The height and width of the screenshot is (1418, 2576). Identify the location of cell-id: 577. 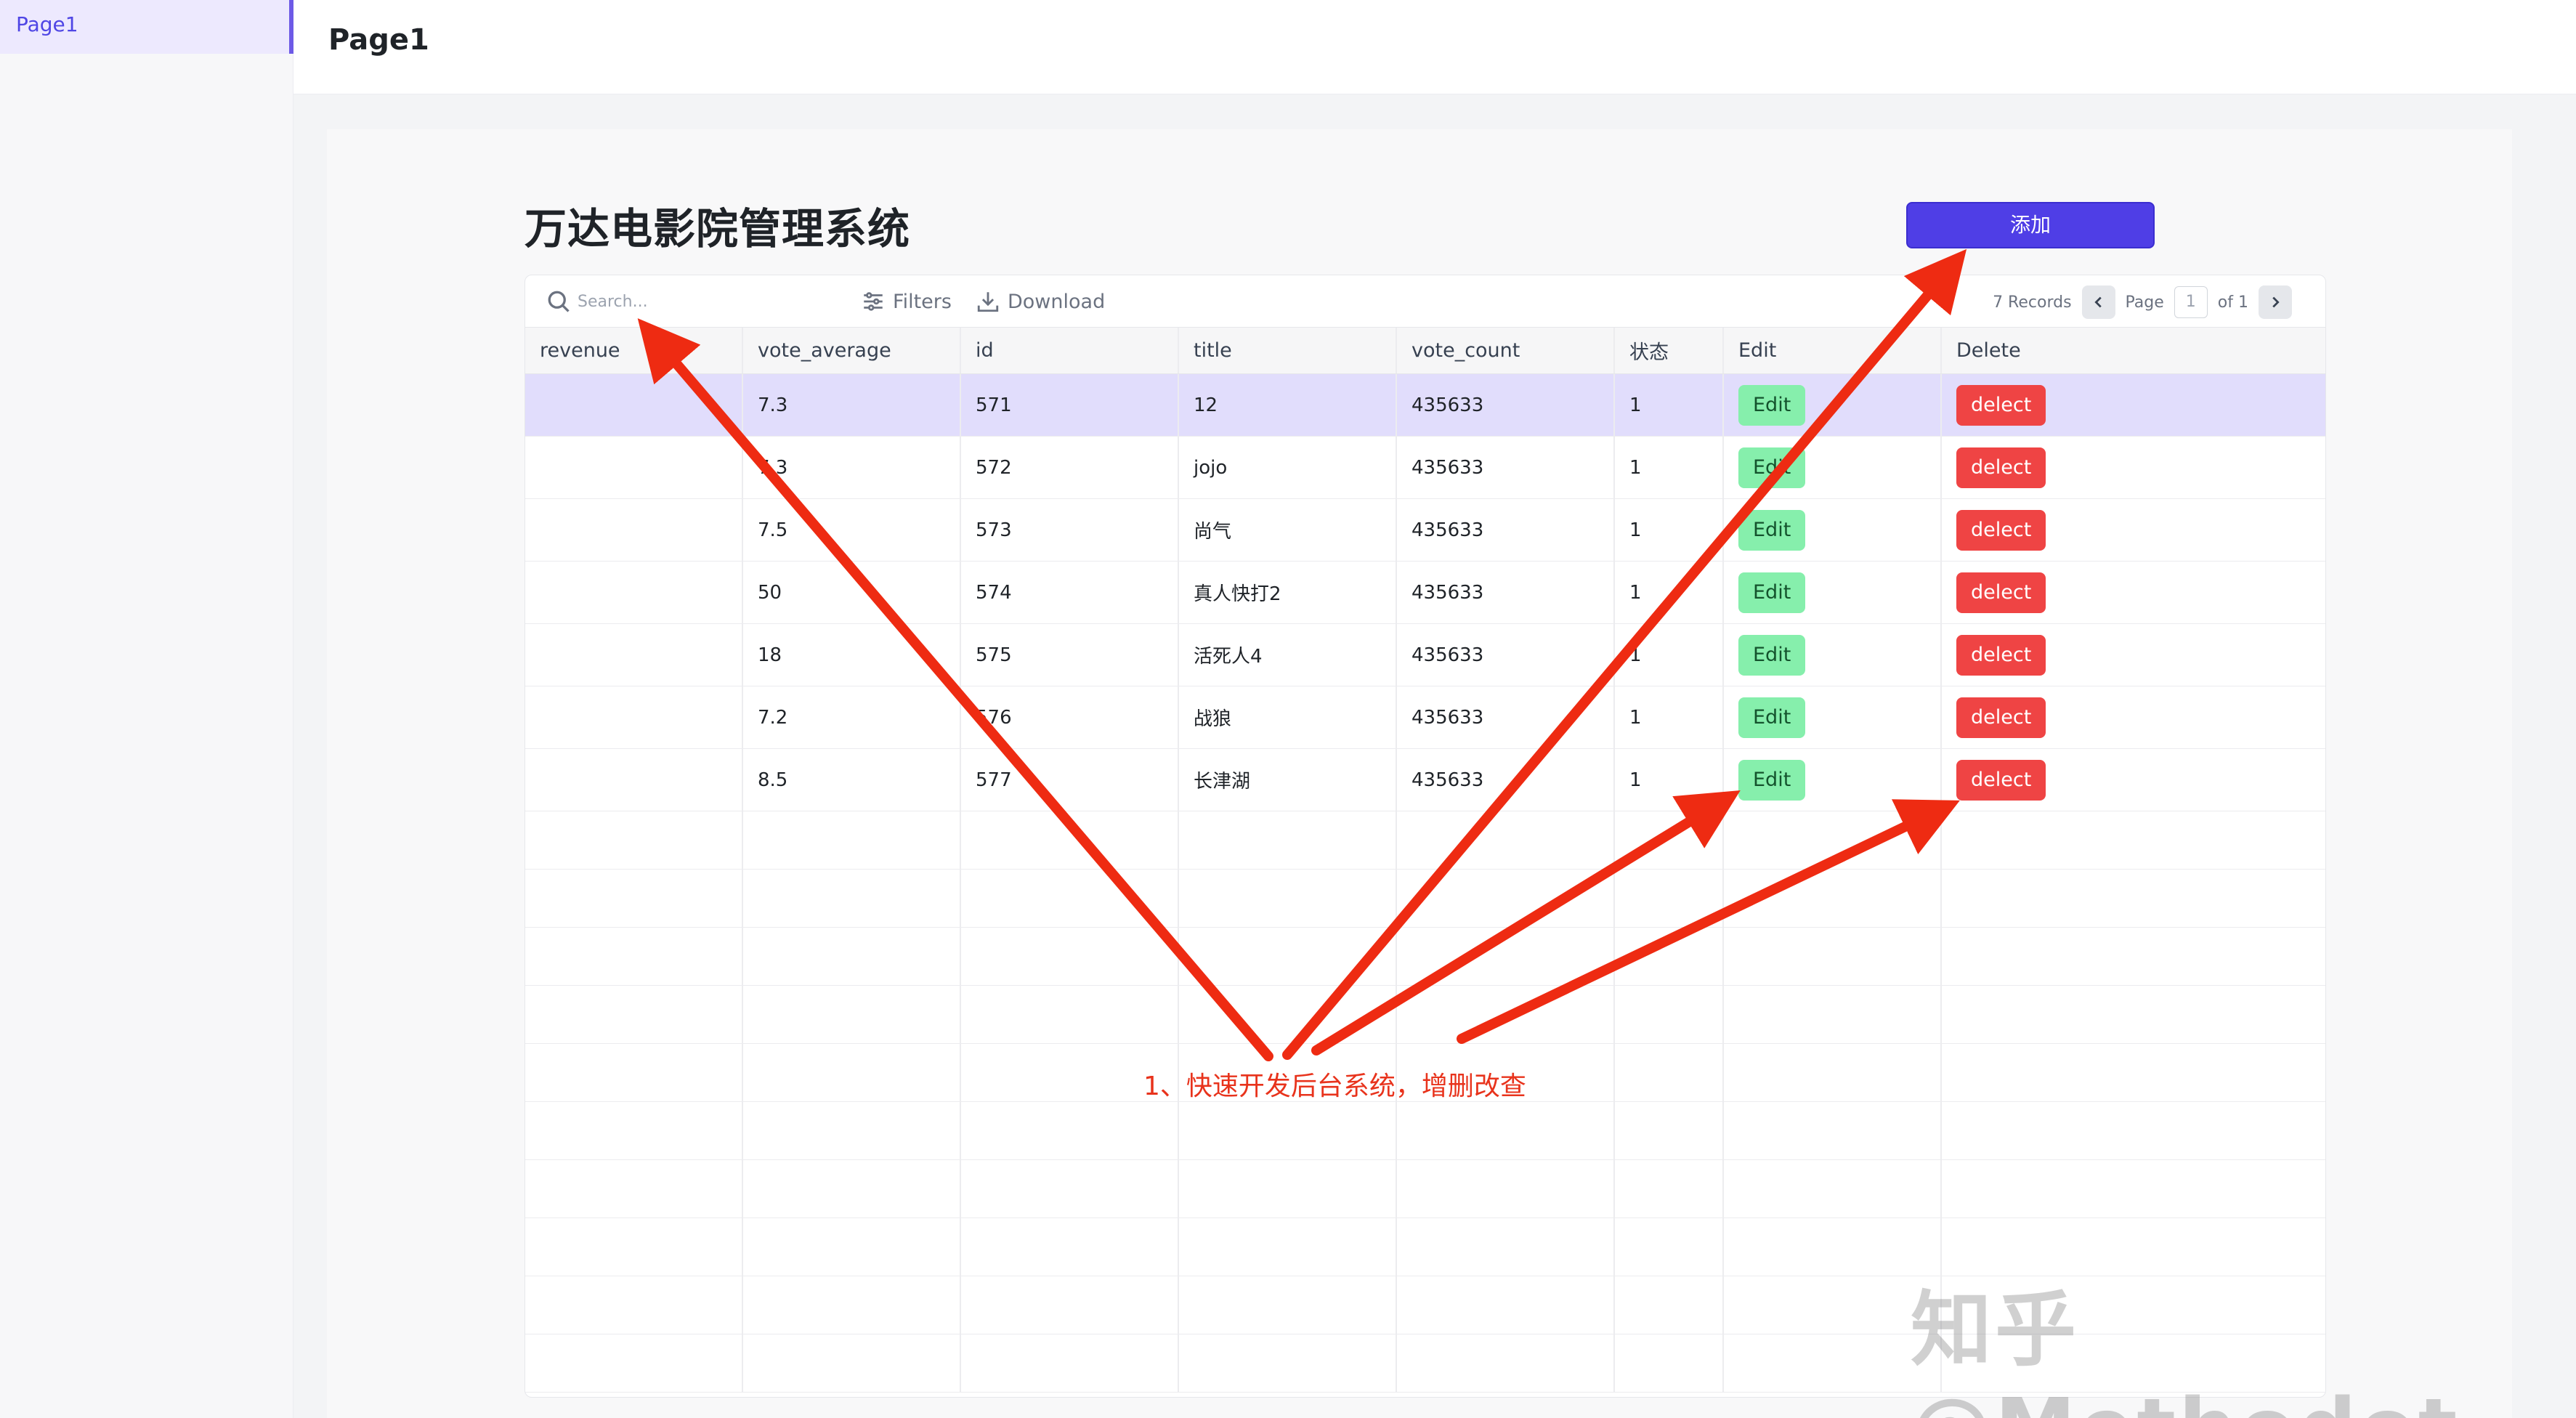
(1070, 780).